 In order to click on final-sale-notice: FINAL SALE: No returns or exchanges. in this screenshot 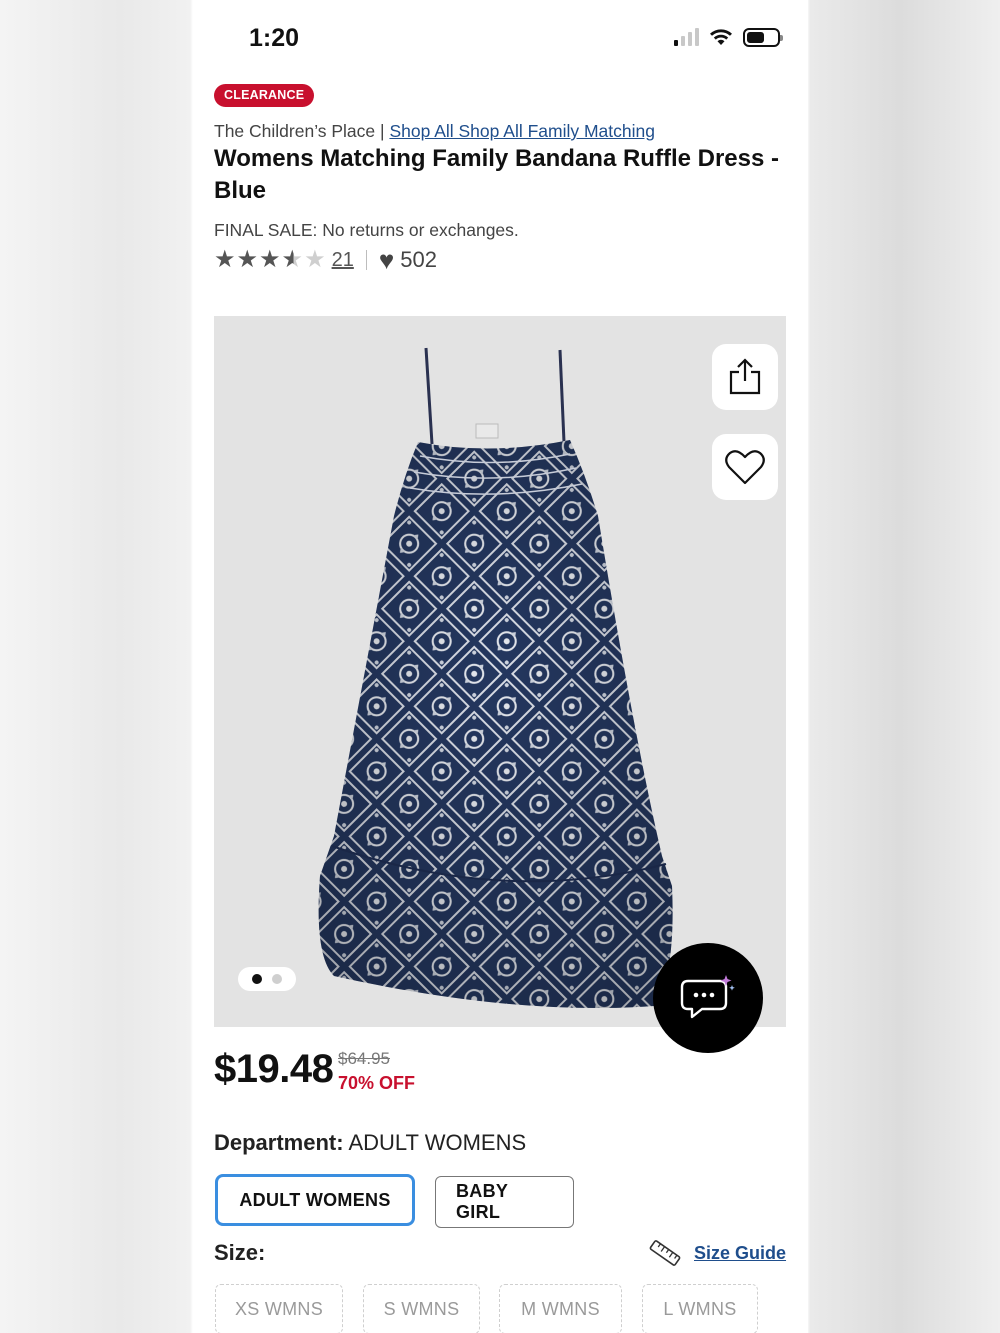, I will do `click(366, 230)`.